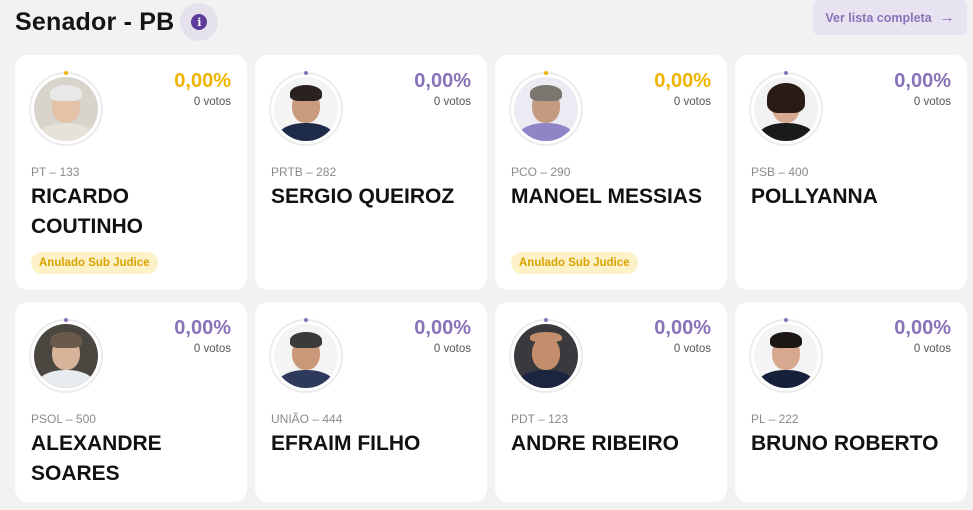 Image resolution: width=973 pixels, height=510 pixels. I want to click on candidate-name-line1: SERGIO QUEIROZ, so click(363, 196).